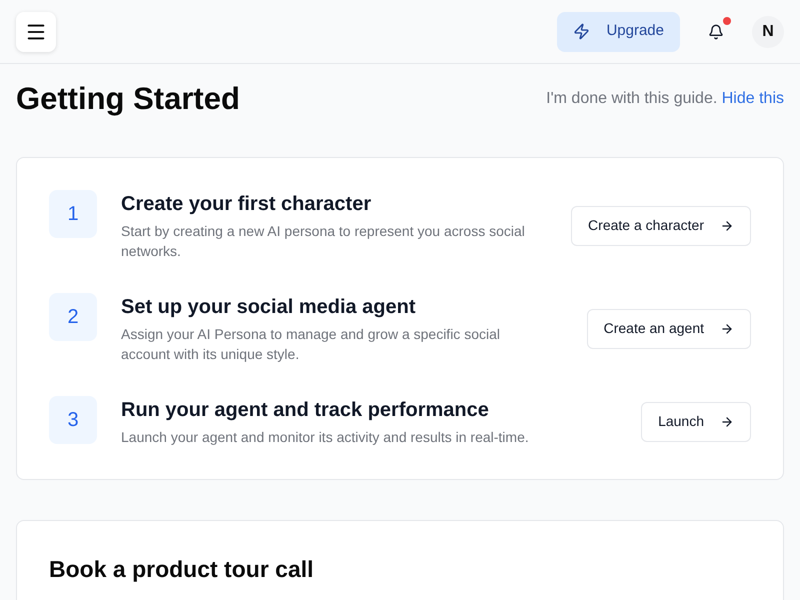 The height and width of the screenshot is (600, 800). Describe the element at coordinates (618, 32) in the screenshot. I see `upgrade-button: Upgrade` at that location.